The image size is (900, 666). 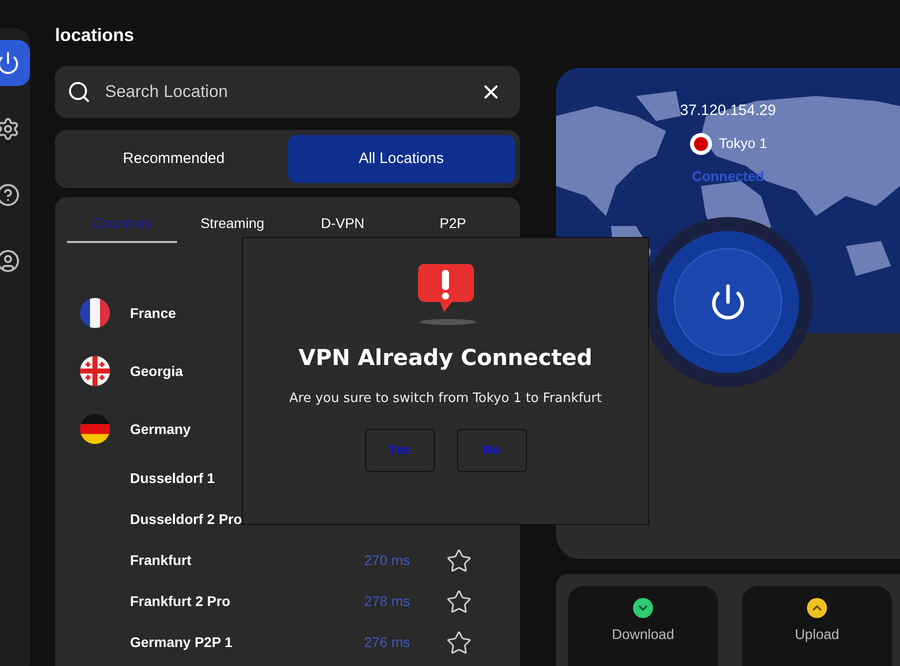 I want to click on location-name: Frankfurt 2 Pro, so click(x=230, y=601).